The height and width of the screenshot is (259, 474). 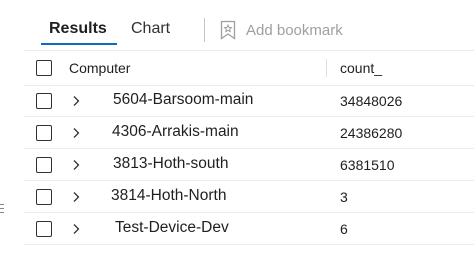 I want to click on add-bookmark-button: Add bookmark, so click(x=281, y=30).